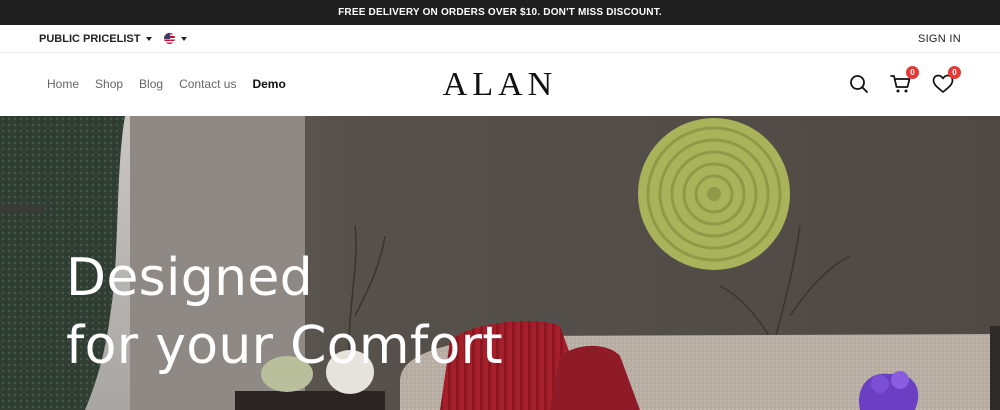  I want to click on site-logo: ALAN, so click(500, 85).